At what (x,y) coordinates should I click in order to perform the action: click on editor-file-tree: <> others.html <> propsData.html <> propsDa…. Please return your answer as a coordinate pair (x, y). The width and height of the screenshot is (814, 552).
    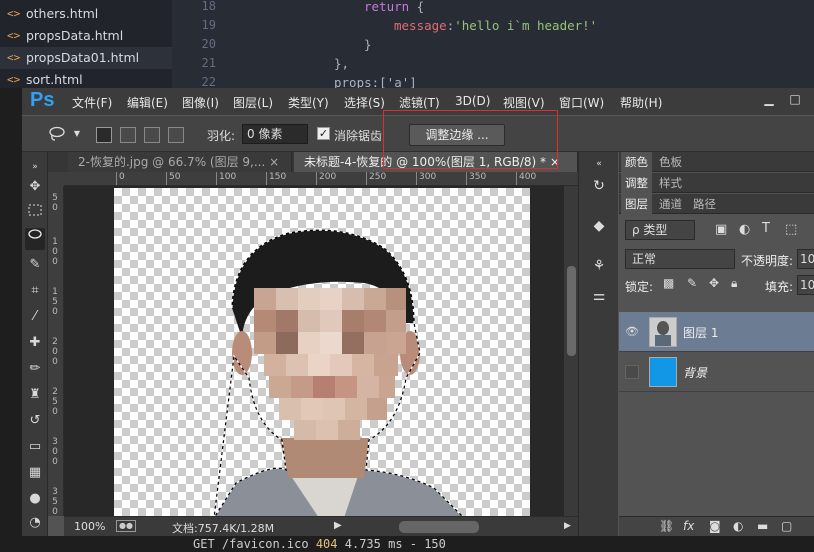
    Looking at the image, I should click on (86, 44).